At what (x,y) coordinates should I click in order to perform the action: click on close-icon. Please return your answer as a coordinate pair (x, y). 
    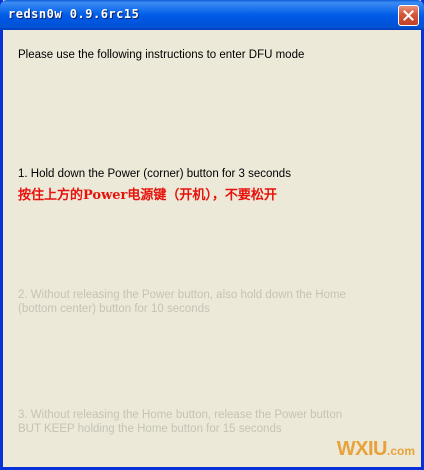
    Looking at the image, I should click on (408, 15).